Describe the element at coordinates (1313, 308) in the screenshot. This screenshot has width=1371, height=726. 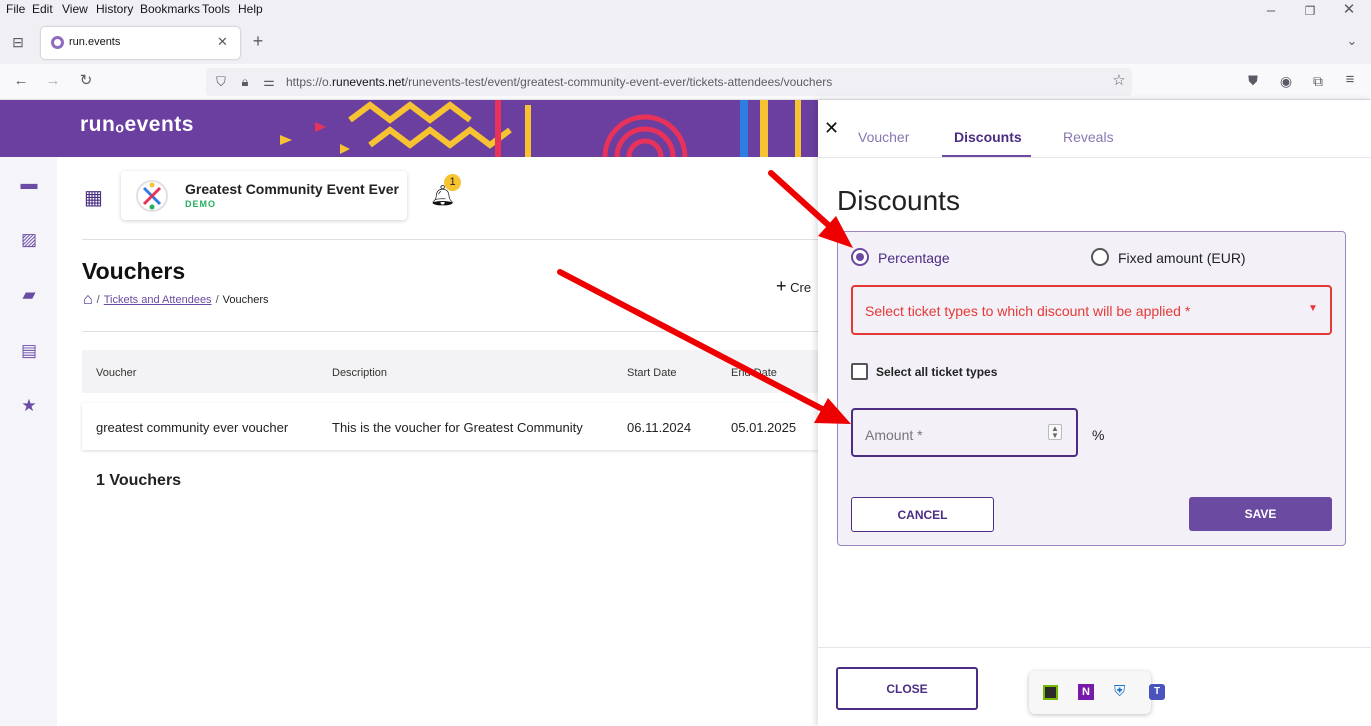
I see `dropdown-arrow-icon: ▼` at that location.